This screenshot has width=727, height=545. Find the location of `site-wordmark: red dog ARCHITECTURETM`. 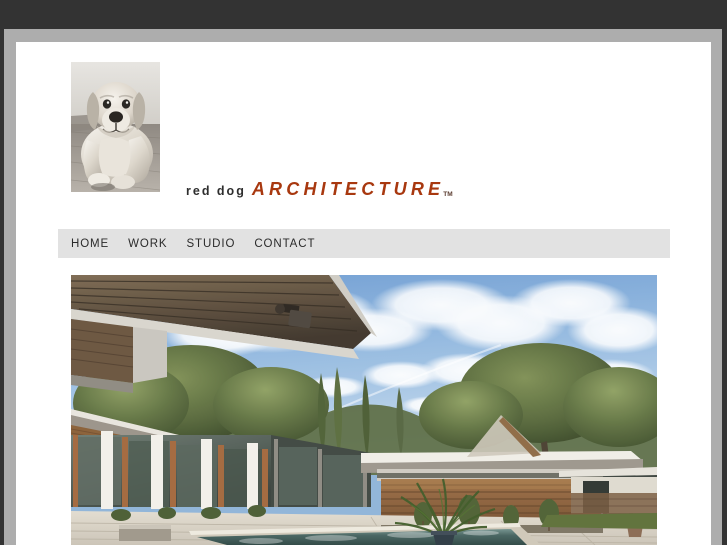

site-wordmark: red dog ARCHITECTURETM is located at coordinates (319, 189).